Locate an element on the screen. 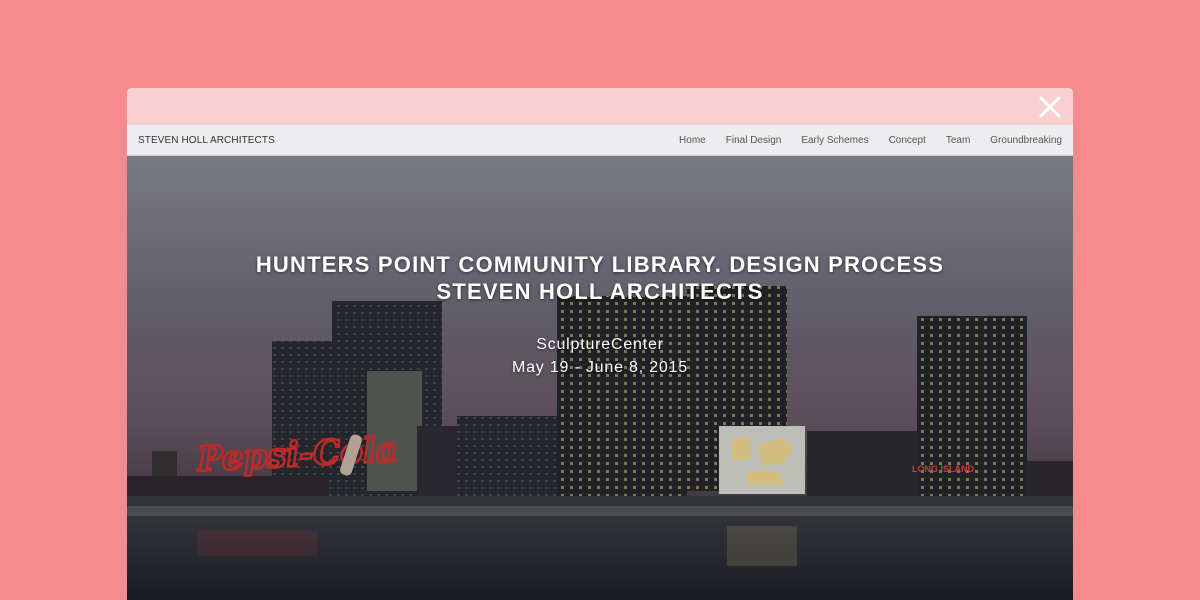  brand-link: STEVEN HOLL ARCHITECTS is located at coordinates (206, 140).